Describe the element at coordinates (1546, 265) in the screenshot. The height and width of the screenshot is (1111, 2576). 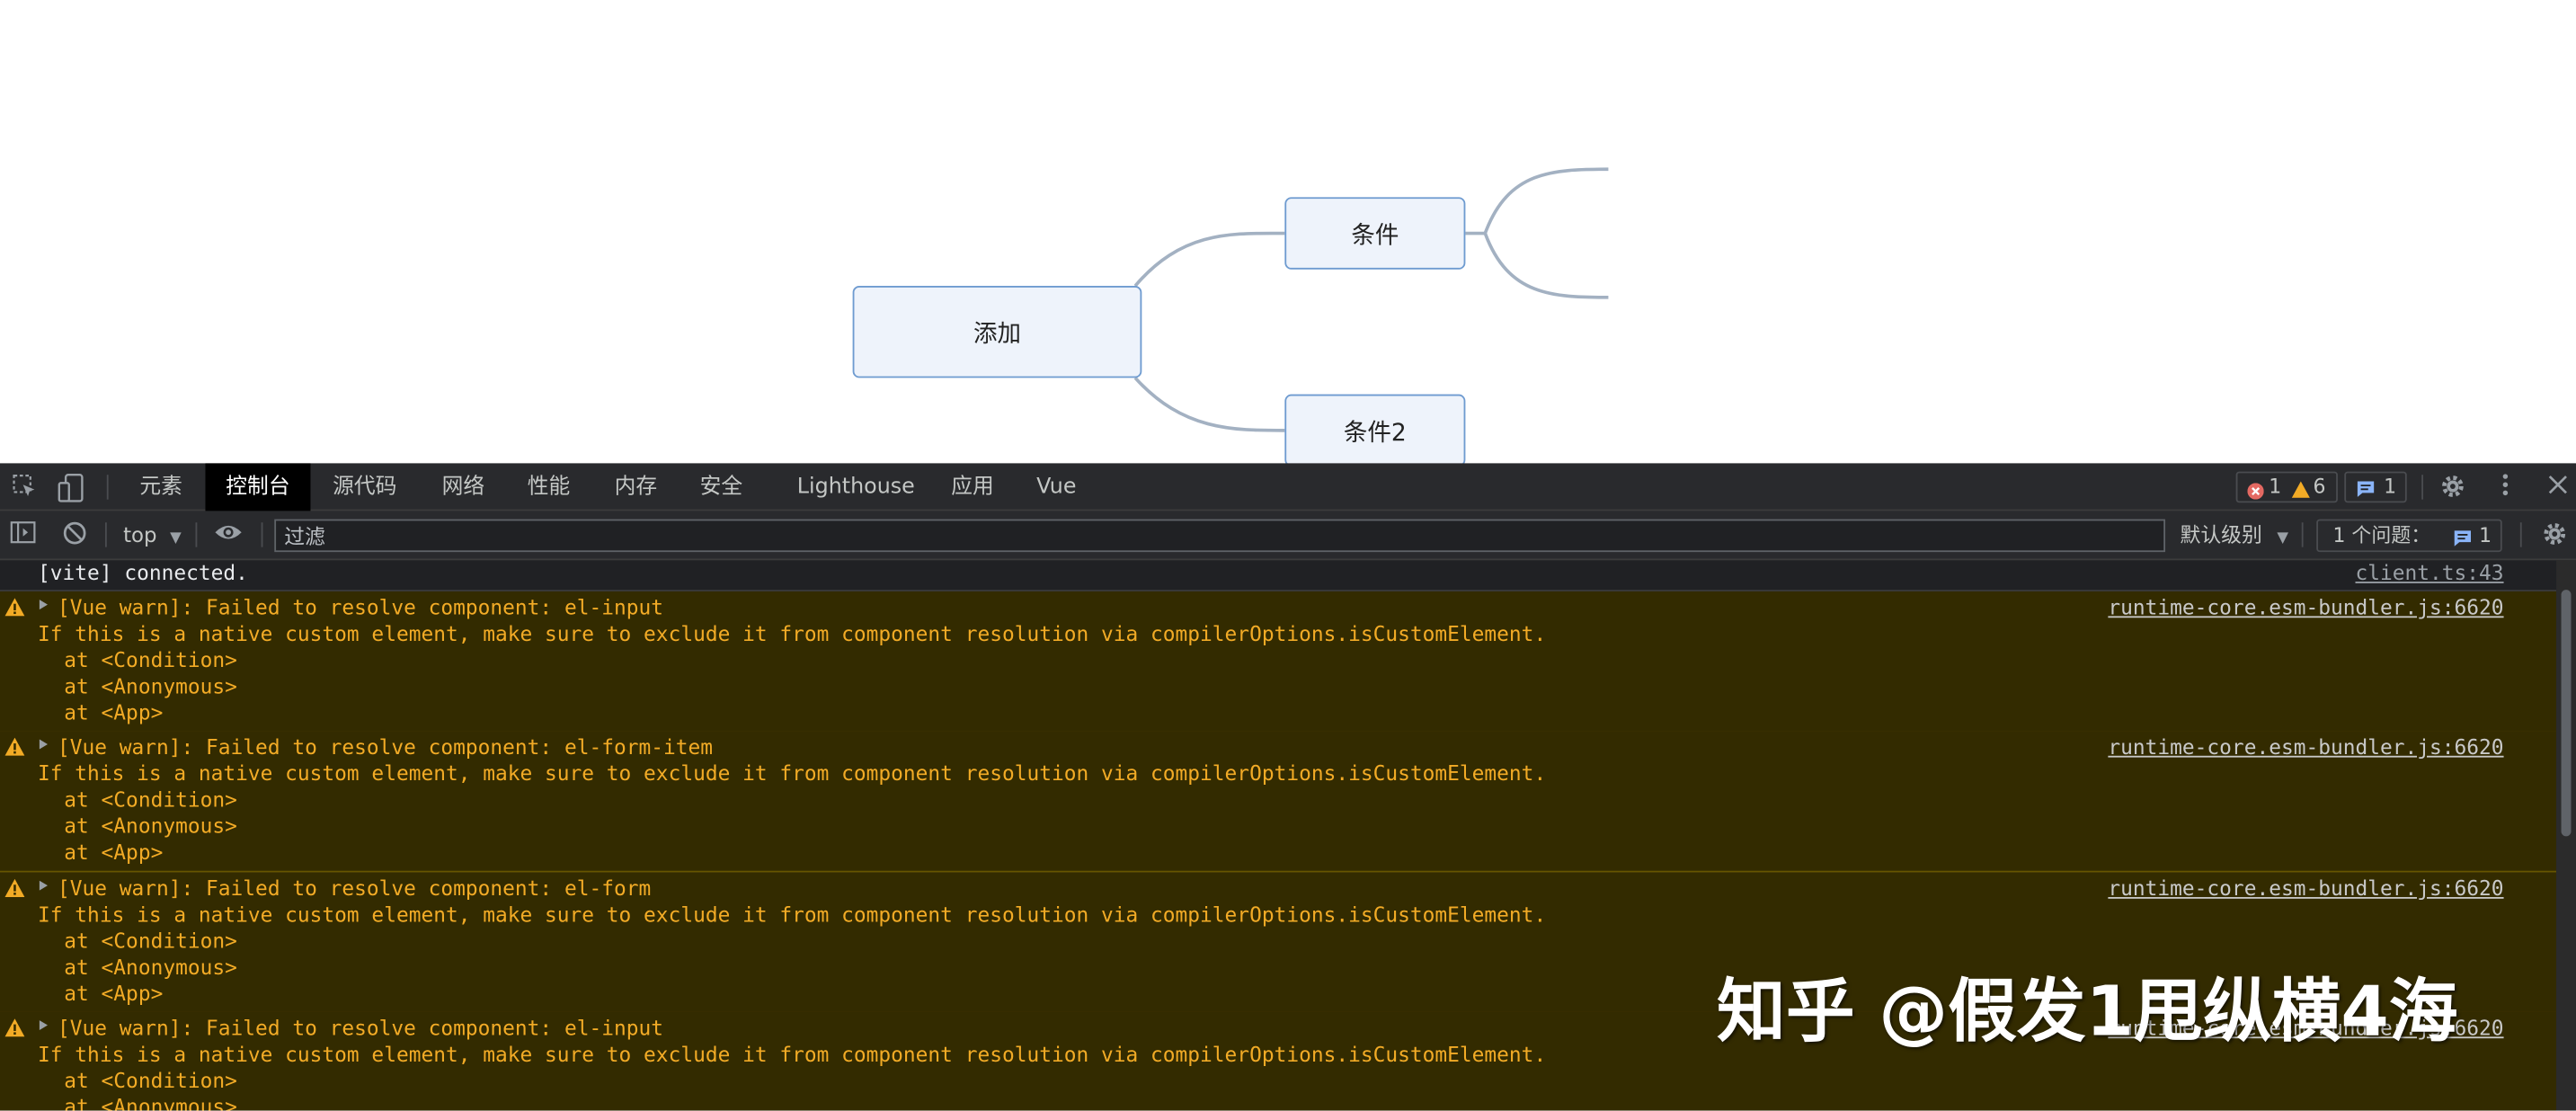
I see `connector-condition-lower-branch` at that location.